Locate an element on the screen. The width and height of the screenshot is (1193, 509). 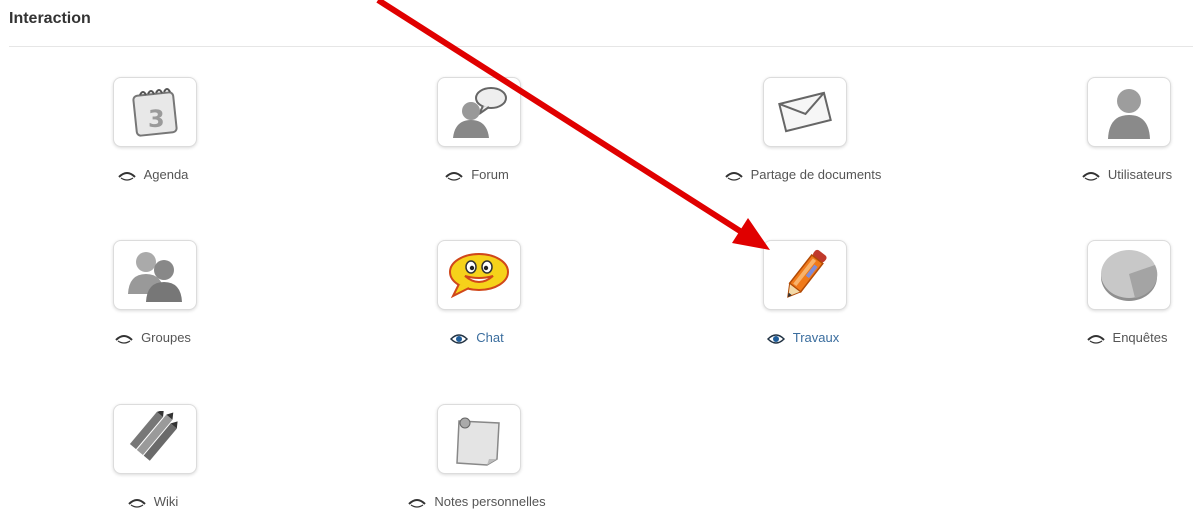
tool-label: Agenda is located at coordinates (166, 174).